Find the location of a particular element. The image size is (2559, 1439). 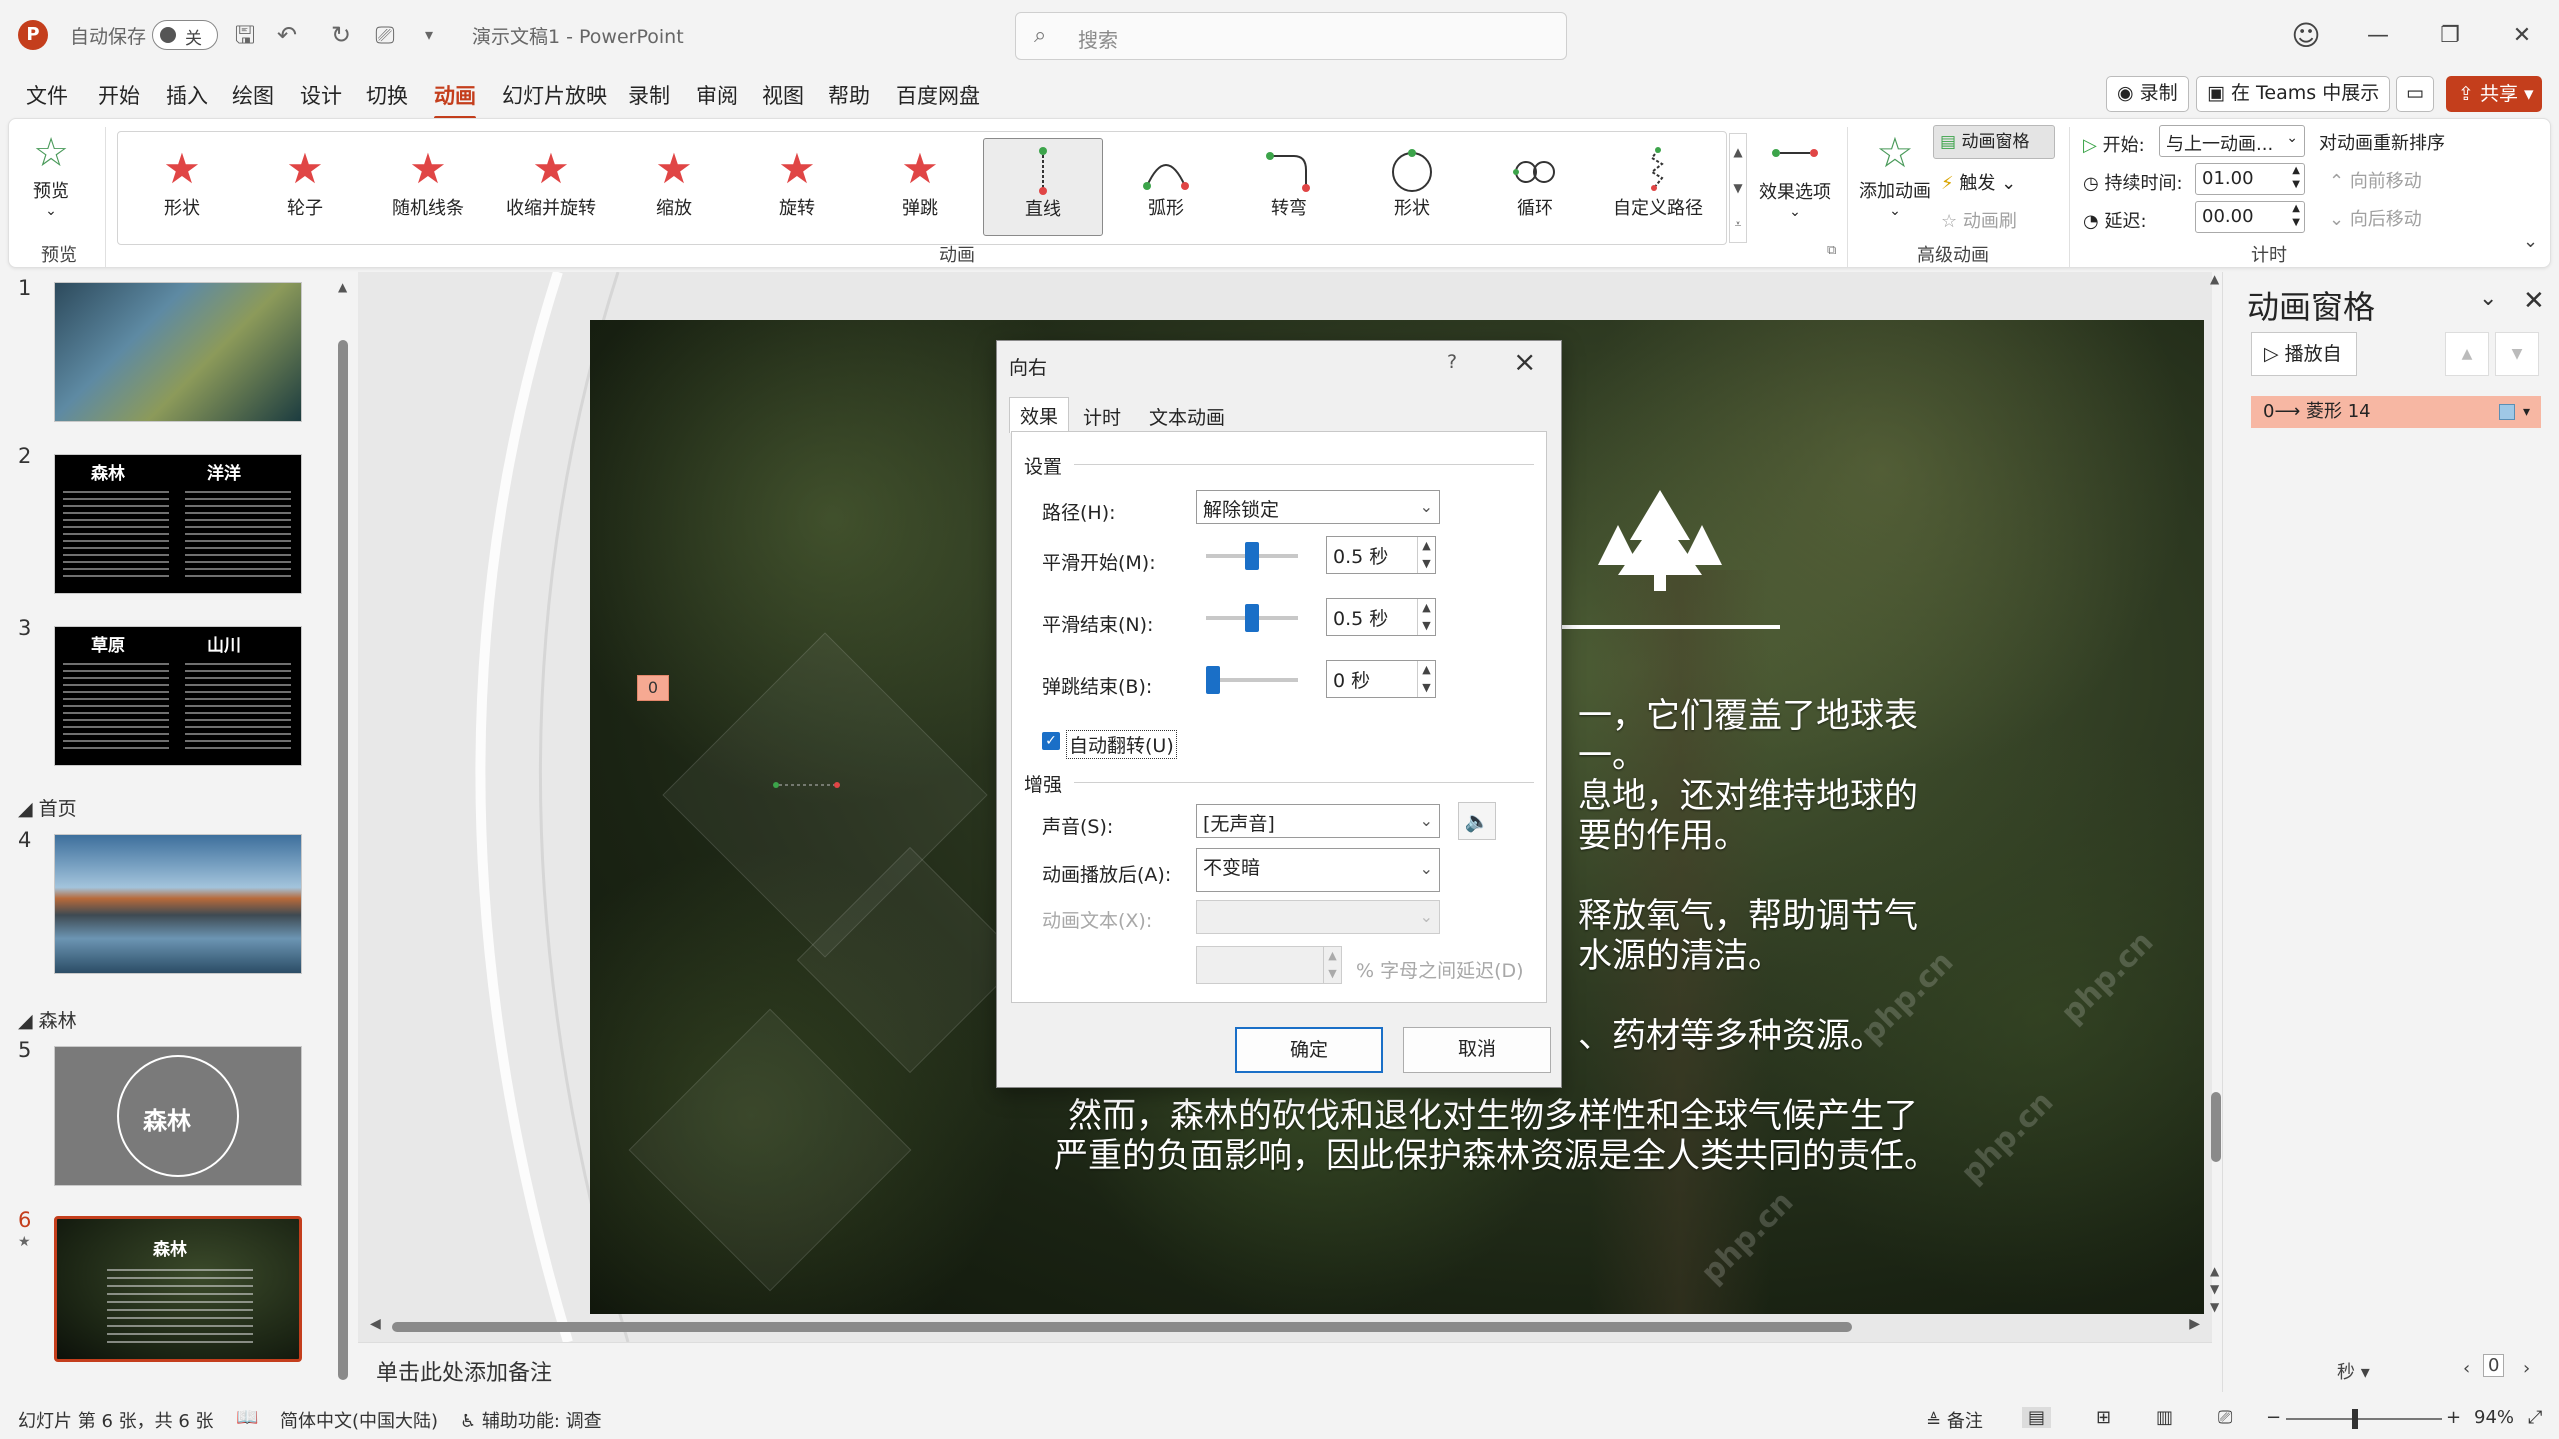

move-up-button: ▲ is located at coordinates (2467, 354).